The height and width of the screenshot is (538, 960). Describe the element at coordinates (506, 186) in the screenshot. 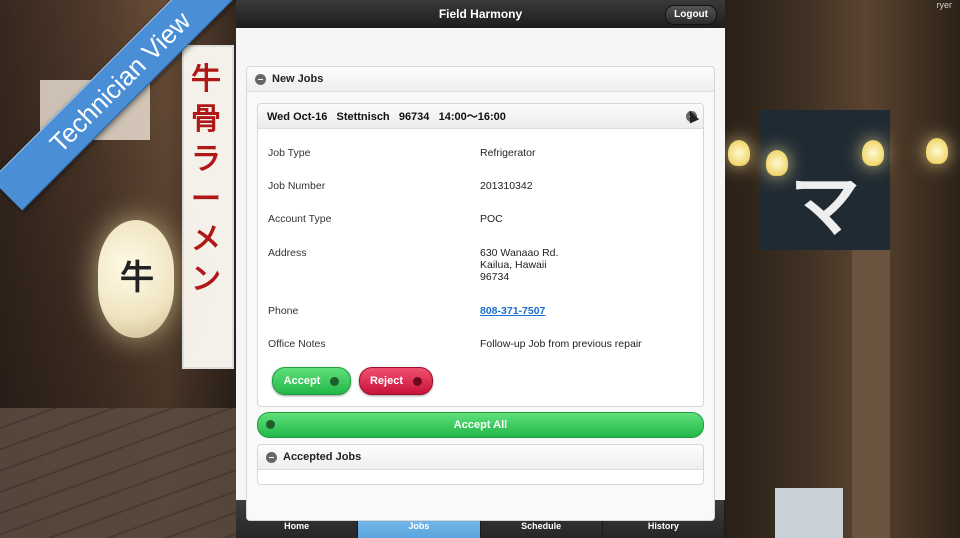

I see `job-number-value: 201310342` at that location.